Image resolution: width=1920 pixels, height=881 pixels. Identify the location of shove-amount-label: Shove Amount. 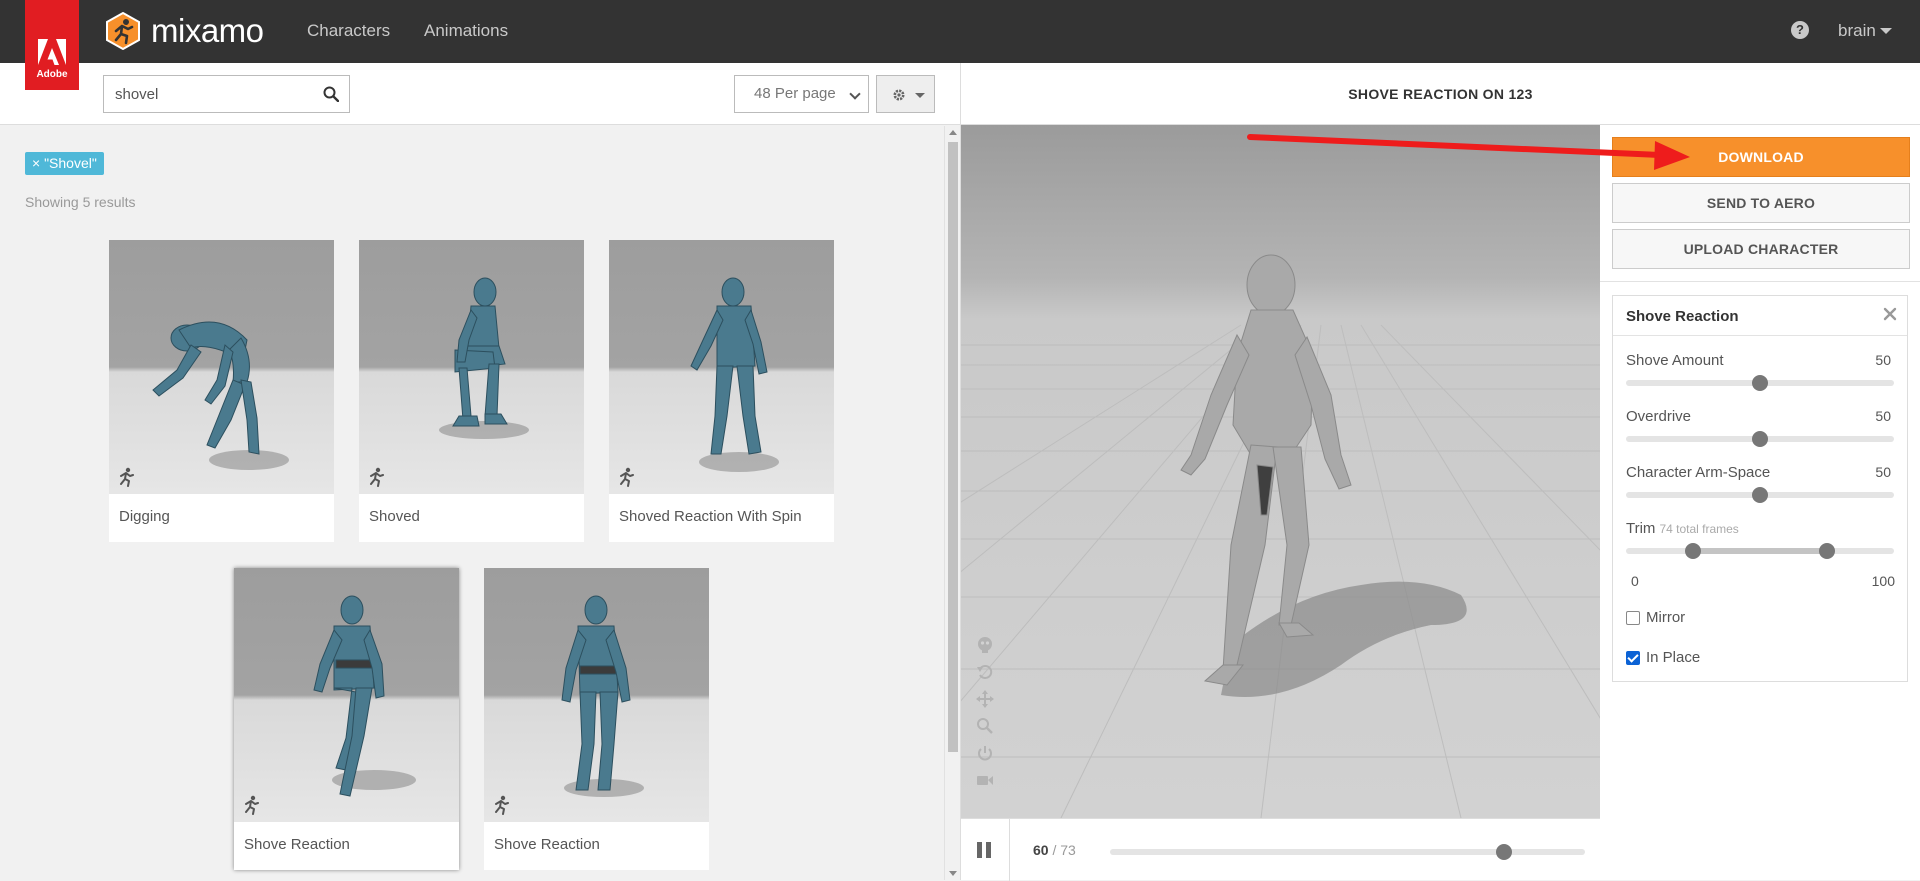
(1675, 360).